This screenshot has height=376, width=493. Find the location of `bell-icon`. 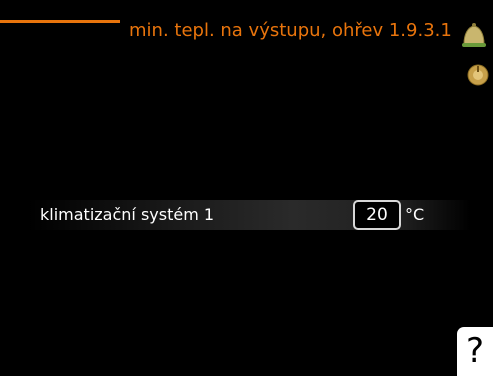

bell-icon is located at coordinates (474, 34).